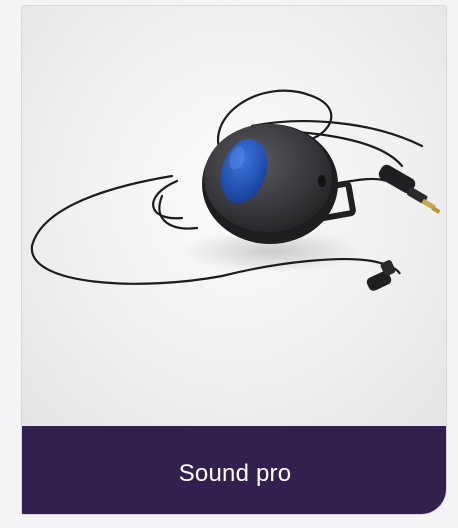 The height and width of the screenshot is (528, 458). What do you see at coordinates (235, 473) in the screenshot?
I see `product-name: Sound pro` at bounding box center [235, 473].